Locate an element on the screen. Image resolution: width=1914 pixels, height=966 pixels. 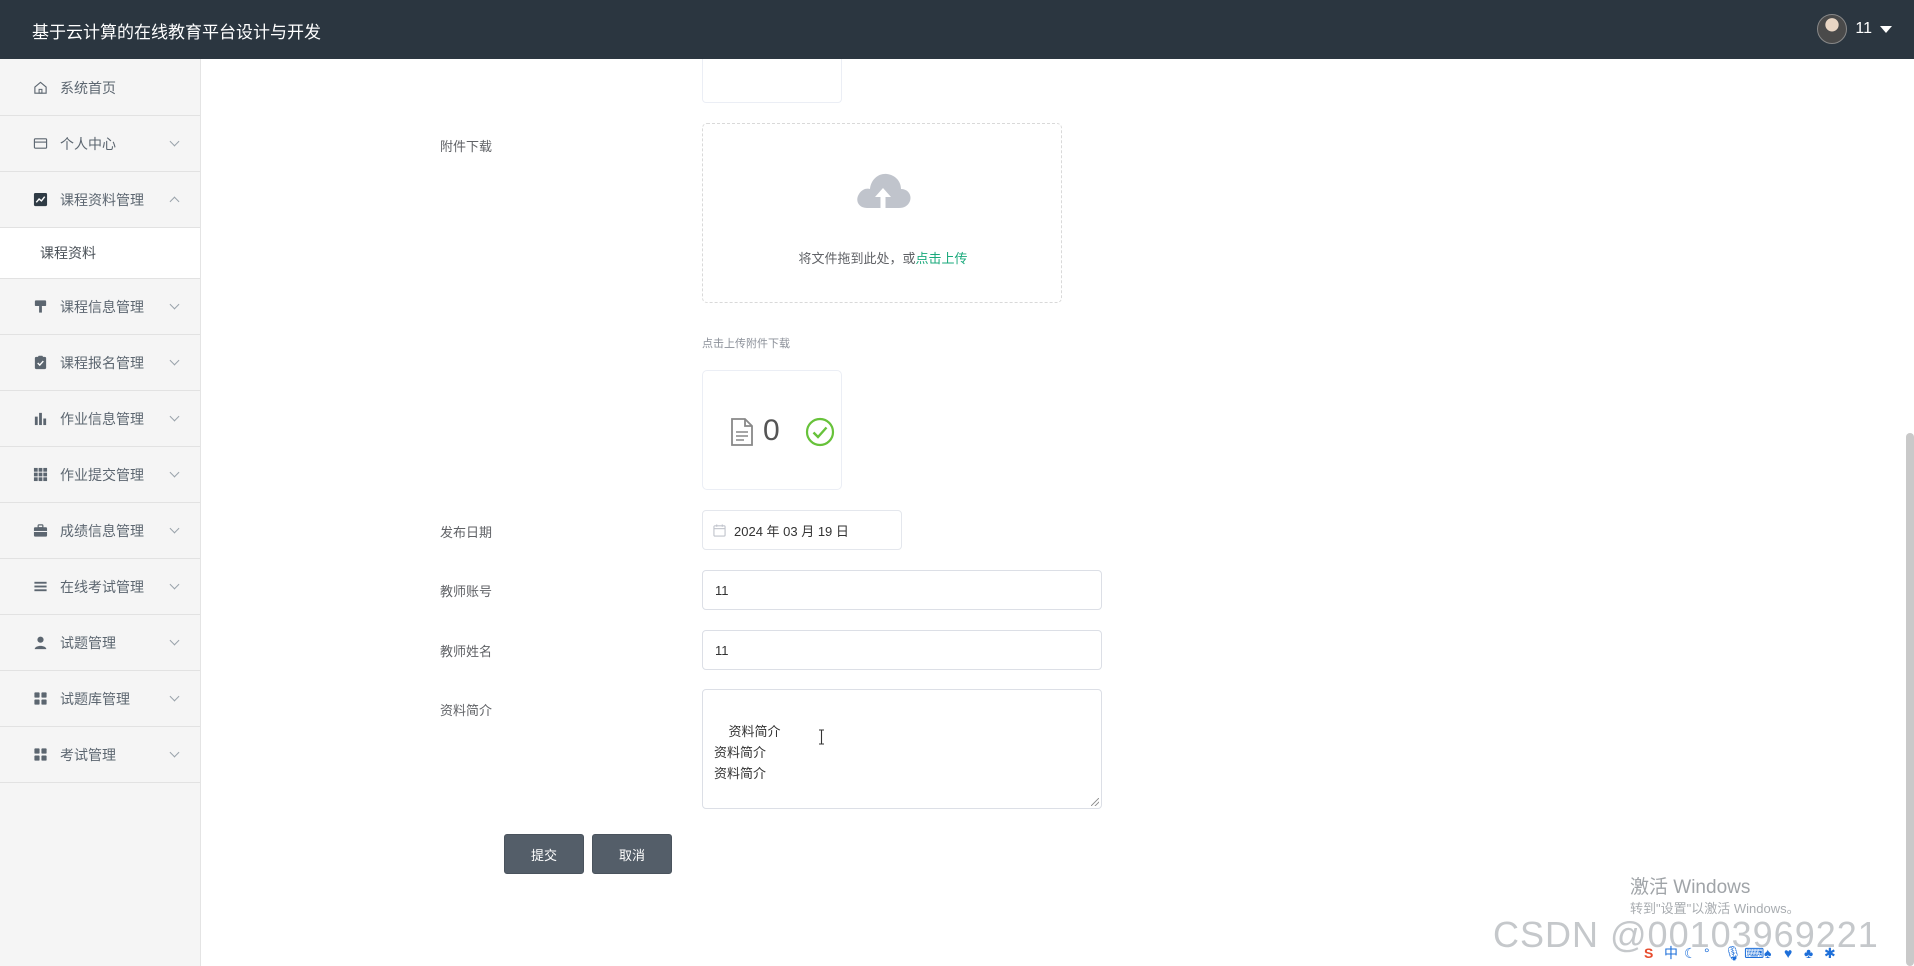
sidebar-item-course-info-management: 课程信息管理 is located at coordinates (100, 307).